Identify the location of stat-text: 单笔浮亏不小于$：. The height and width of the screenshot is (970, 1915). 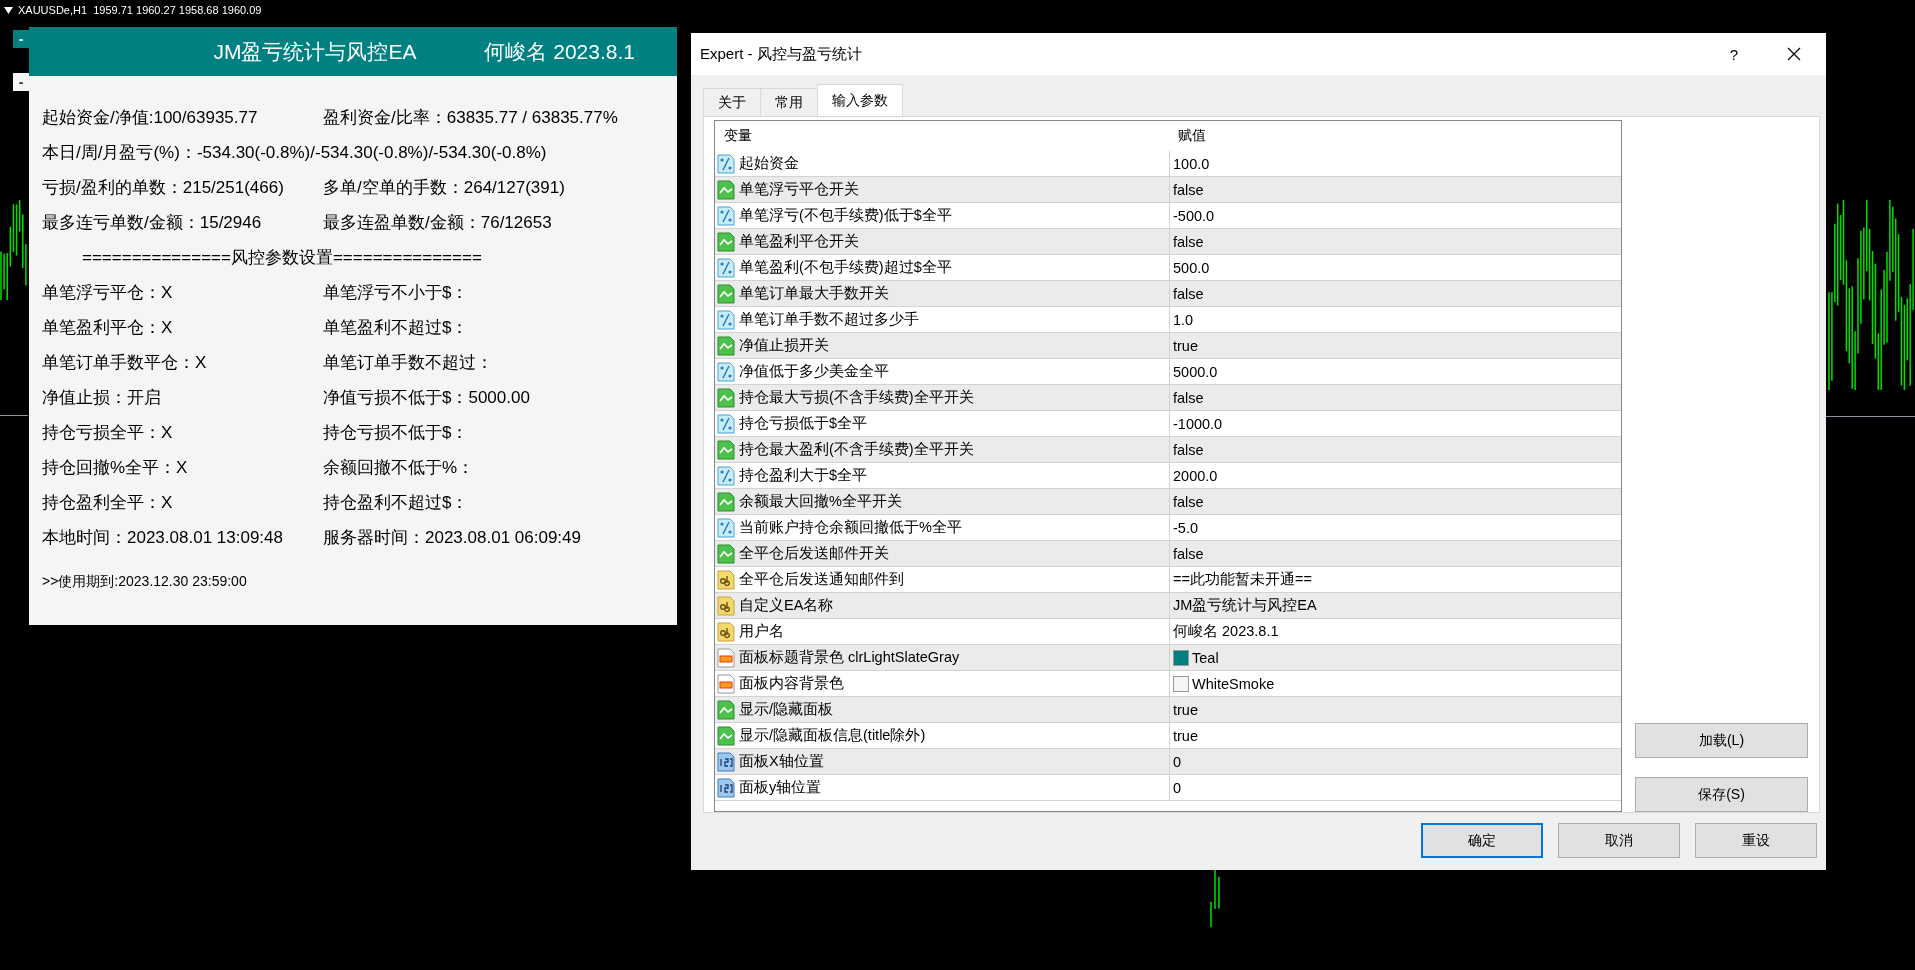
(396, 293).